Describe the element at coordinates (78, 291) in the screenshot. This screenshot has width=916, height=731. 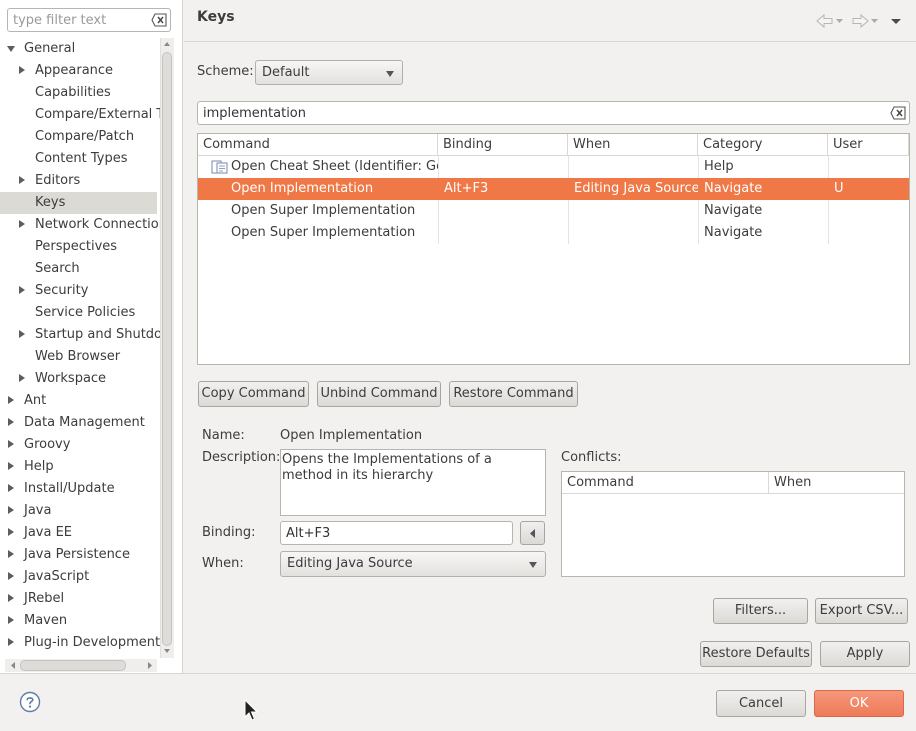
I see `tree-item: Security` at that location.